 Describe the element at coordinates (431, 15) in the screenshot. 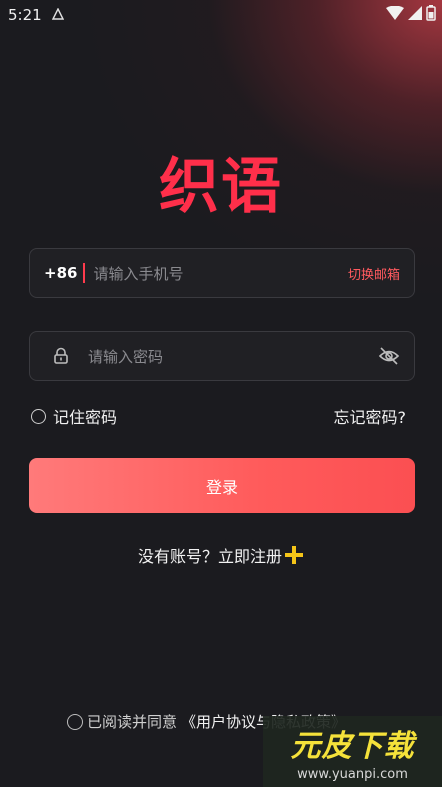

I see `battery-icon` at that location.